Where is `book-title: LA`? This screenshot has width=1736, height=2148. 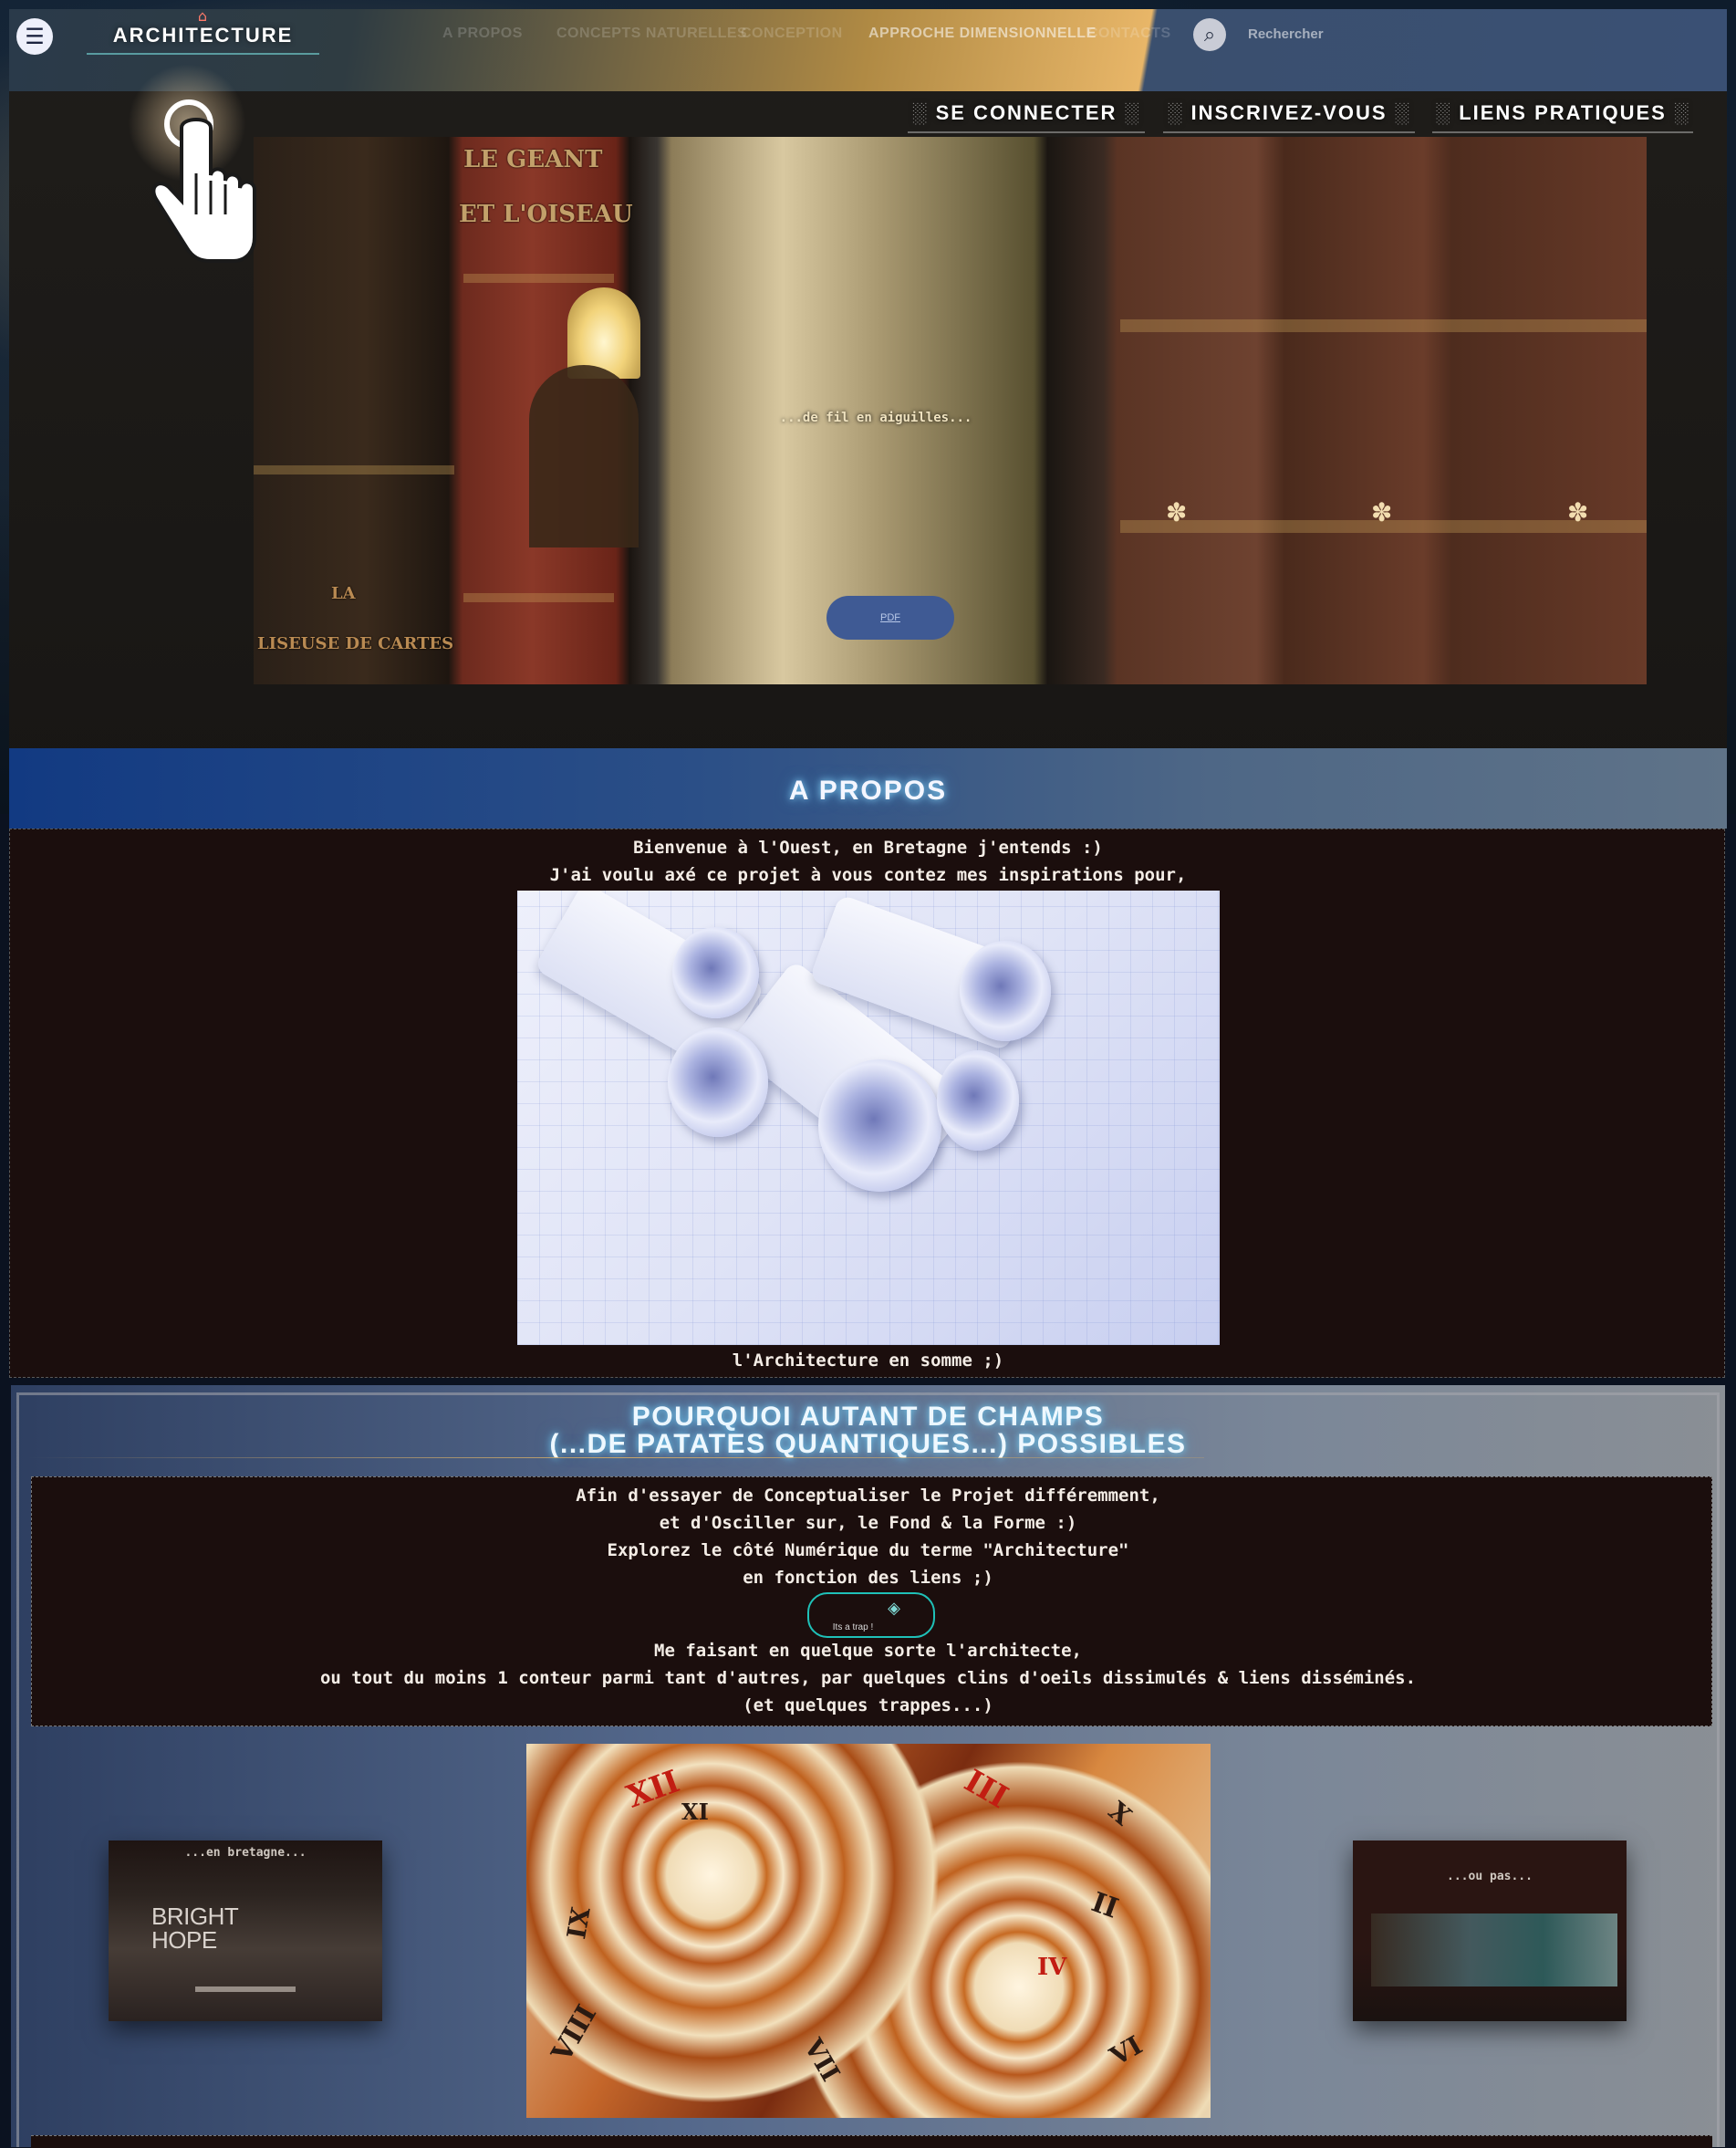 book-title: LA is located at coordinates (343, 593).